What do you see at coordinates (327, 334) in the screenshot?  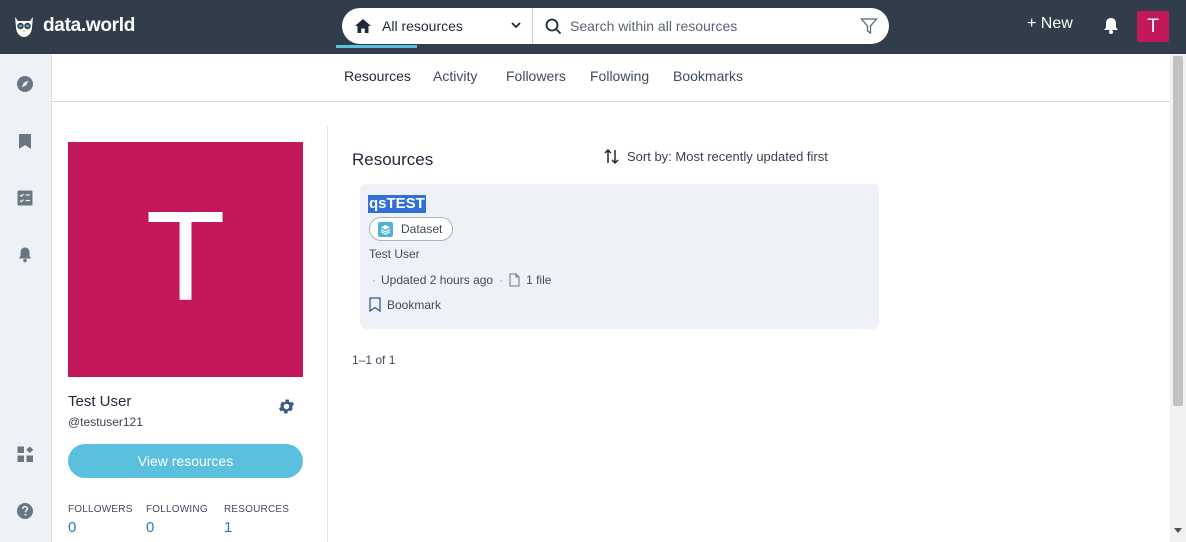 I see `column-divider` at bounding box center [327, 334].